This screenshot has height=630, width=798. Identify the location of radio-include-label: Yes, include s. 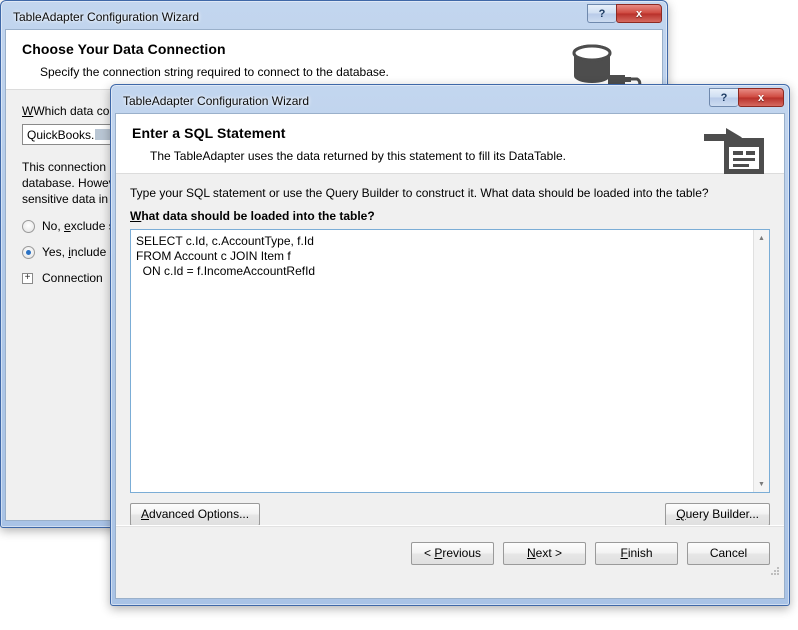
(79, 252).